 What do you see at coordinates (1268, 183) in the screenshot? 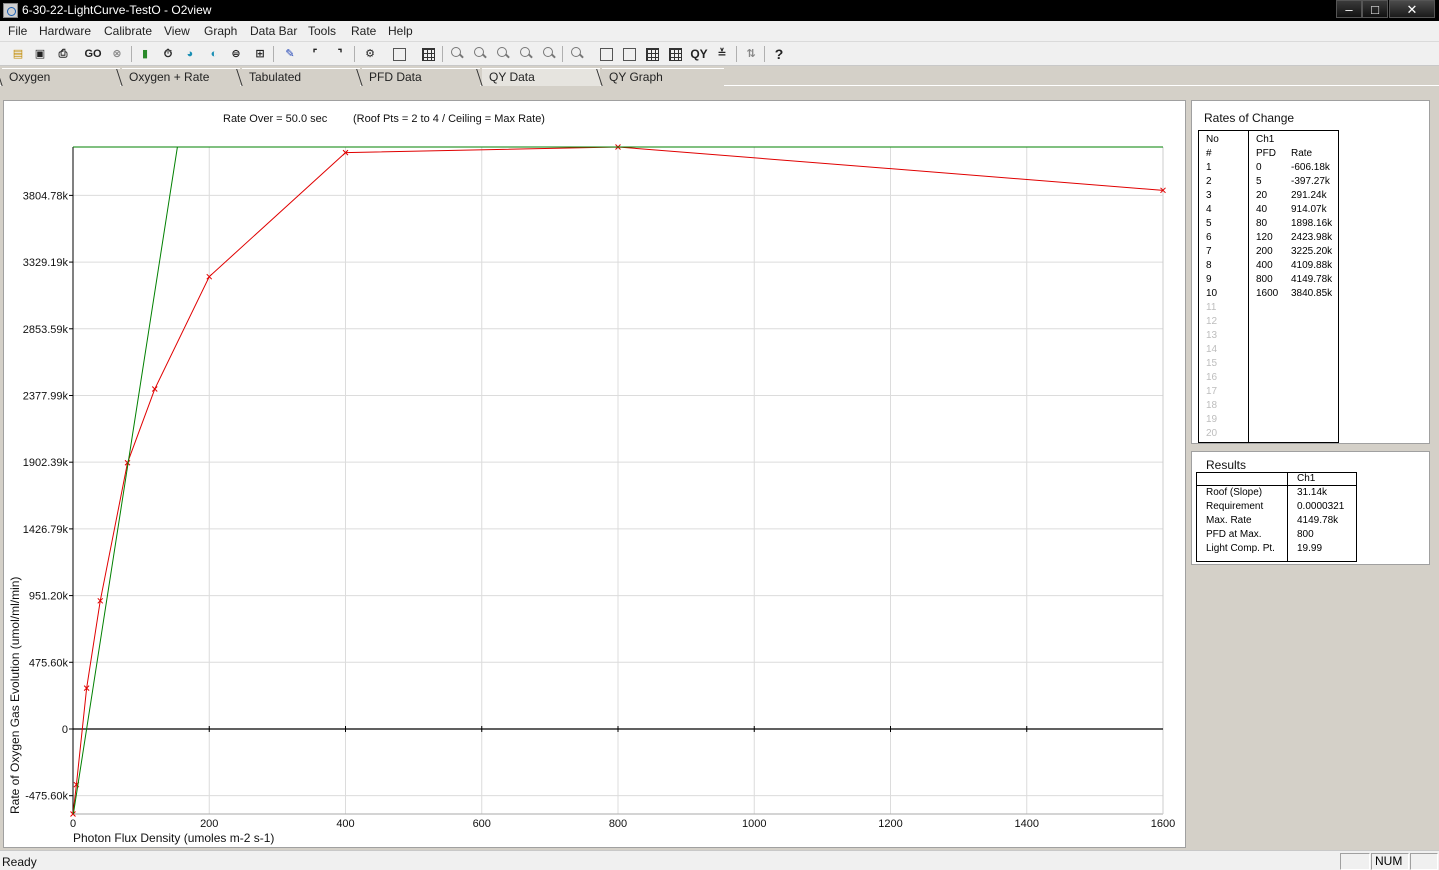
I see `table-row: 2 5 -397.27k` at bounding box center [1268, 183].